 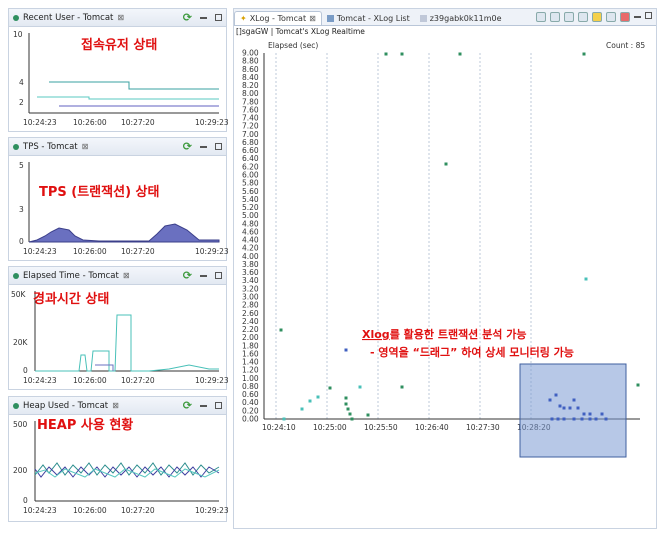 What do you see at coordinates (138, 510) in the screenshot?
I see `x-tick: 10:27:20` at bounding box center [138, 510].